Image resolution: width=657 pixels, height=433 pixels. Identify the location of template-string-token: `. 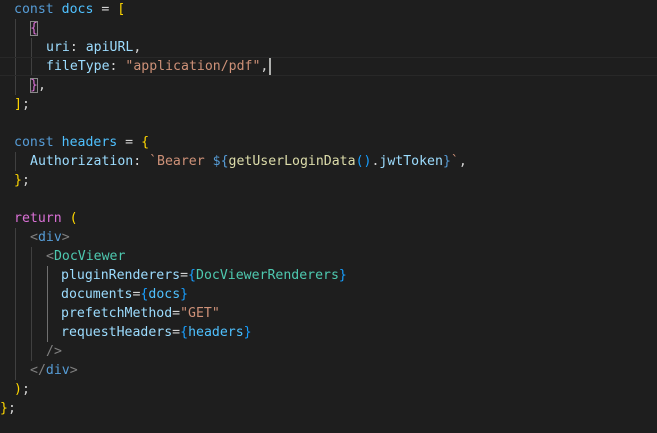
(454, 161).